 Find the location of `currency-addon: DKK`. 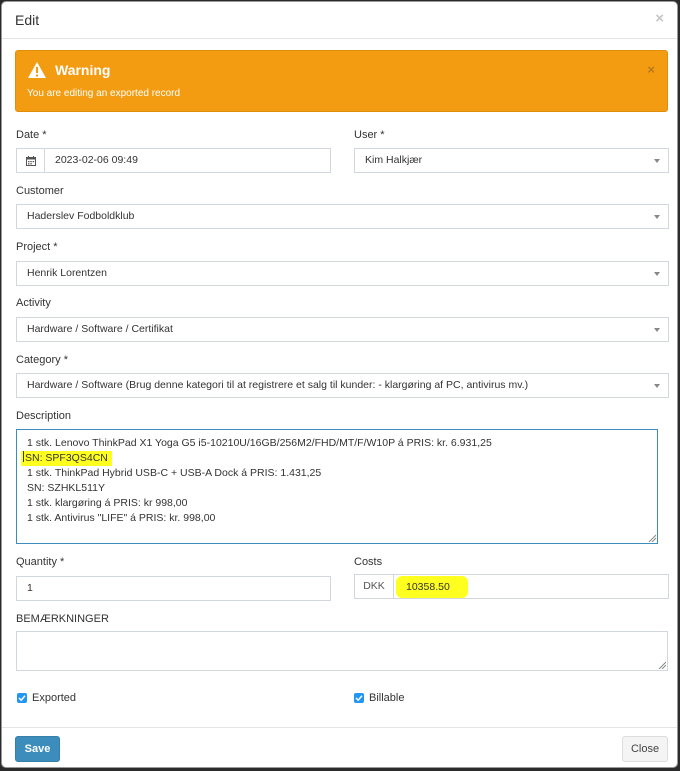

currency-addon: DKK is located at coordinates (374, 586).